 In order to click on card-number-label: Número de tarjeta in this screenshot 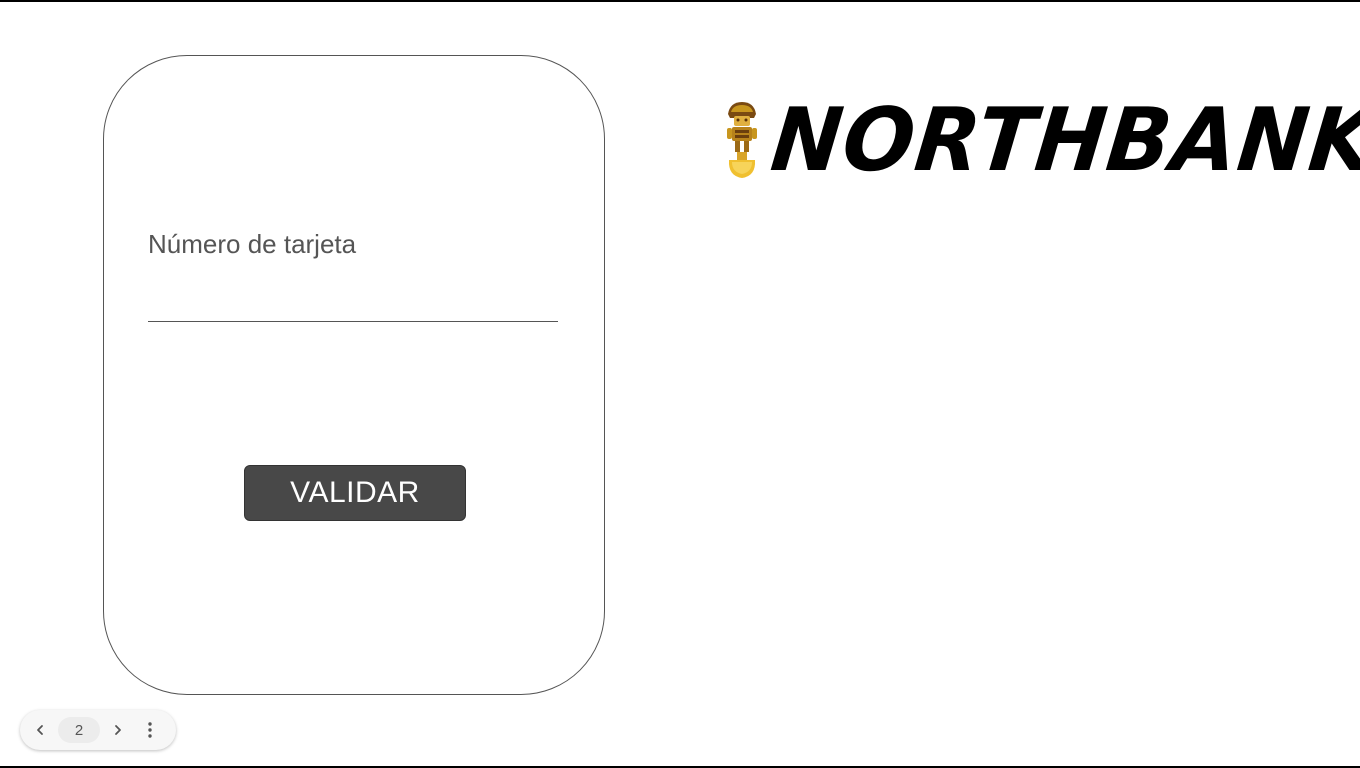, I will do `click(252, 244)`.